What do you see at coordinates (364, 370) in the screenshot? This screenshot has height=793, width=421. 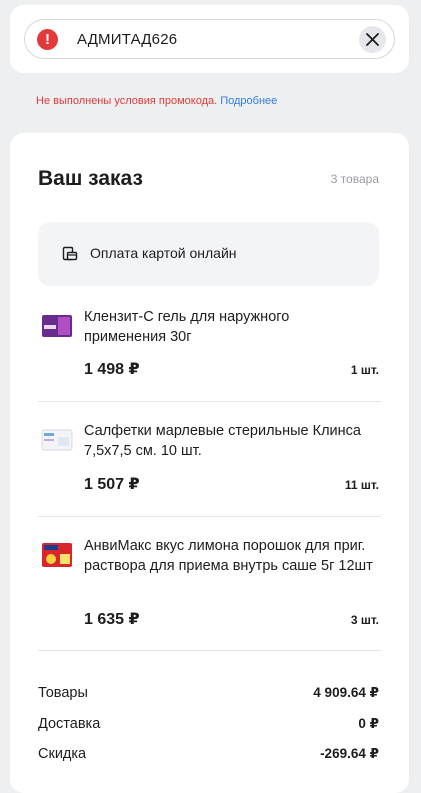 I see `product-quantity: 1 шт.` at bounding box center [364, 370].